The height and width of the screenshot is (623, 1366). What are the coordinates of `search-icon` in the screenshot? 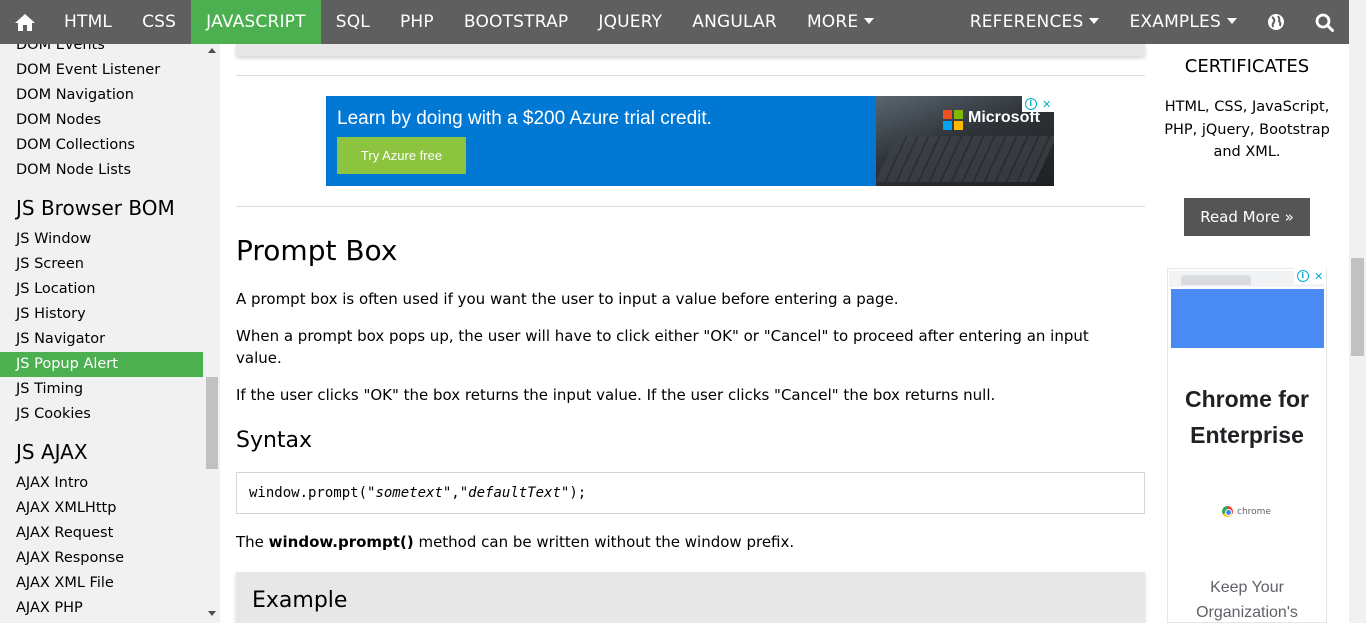 It's located at (1324, 22).